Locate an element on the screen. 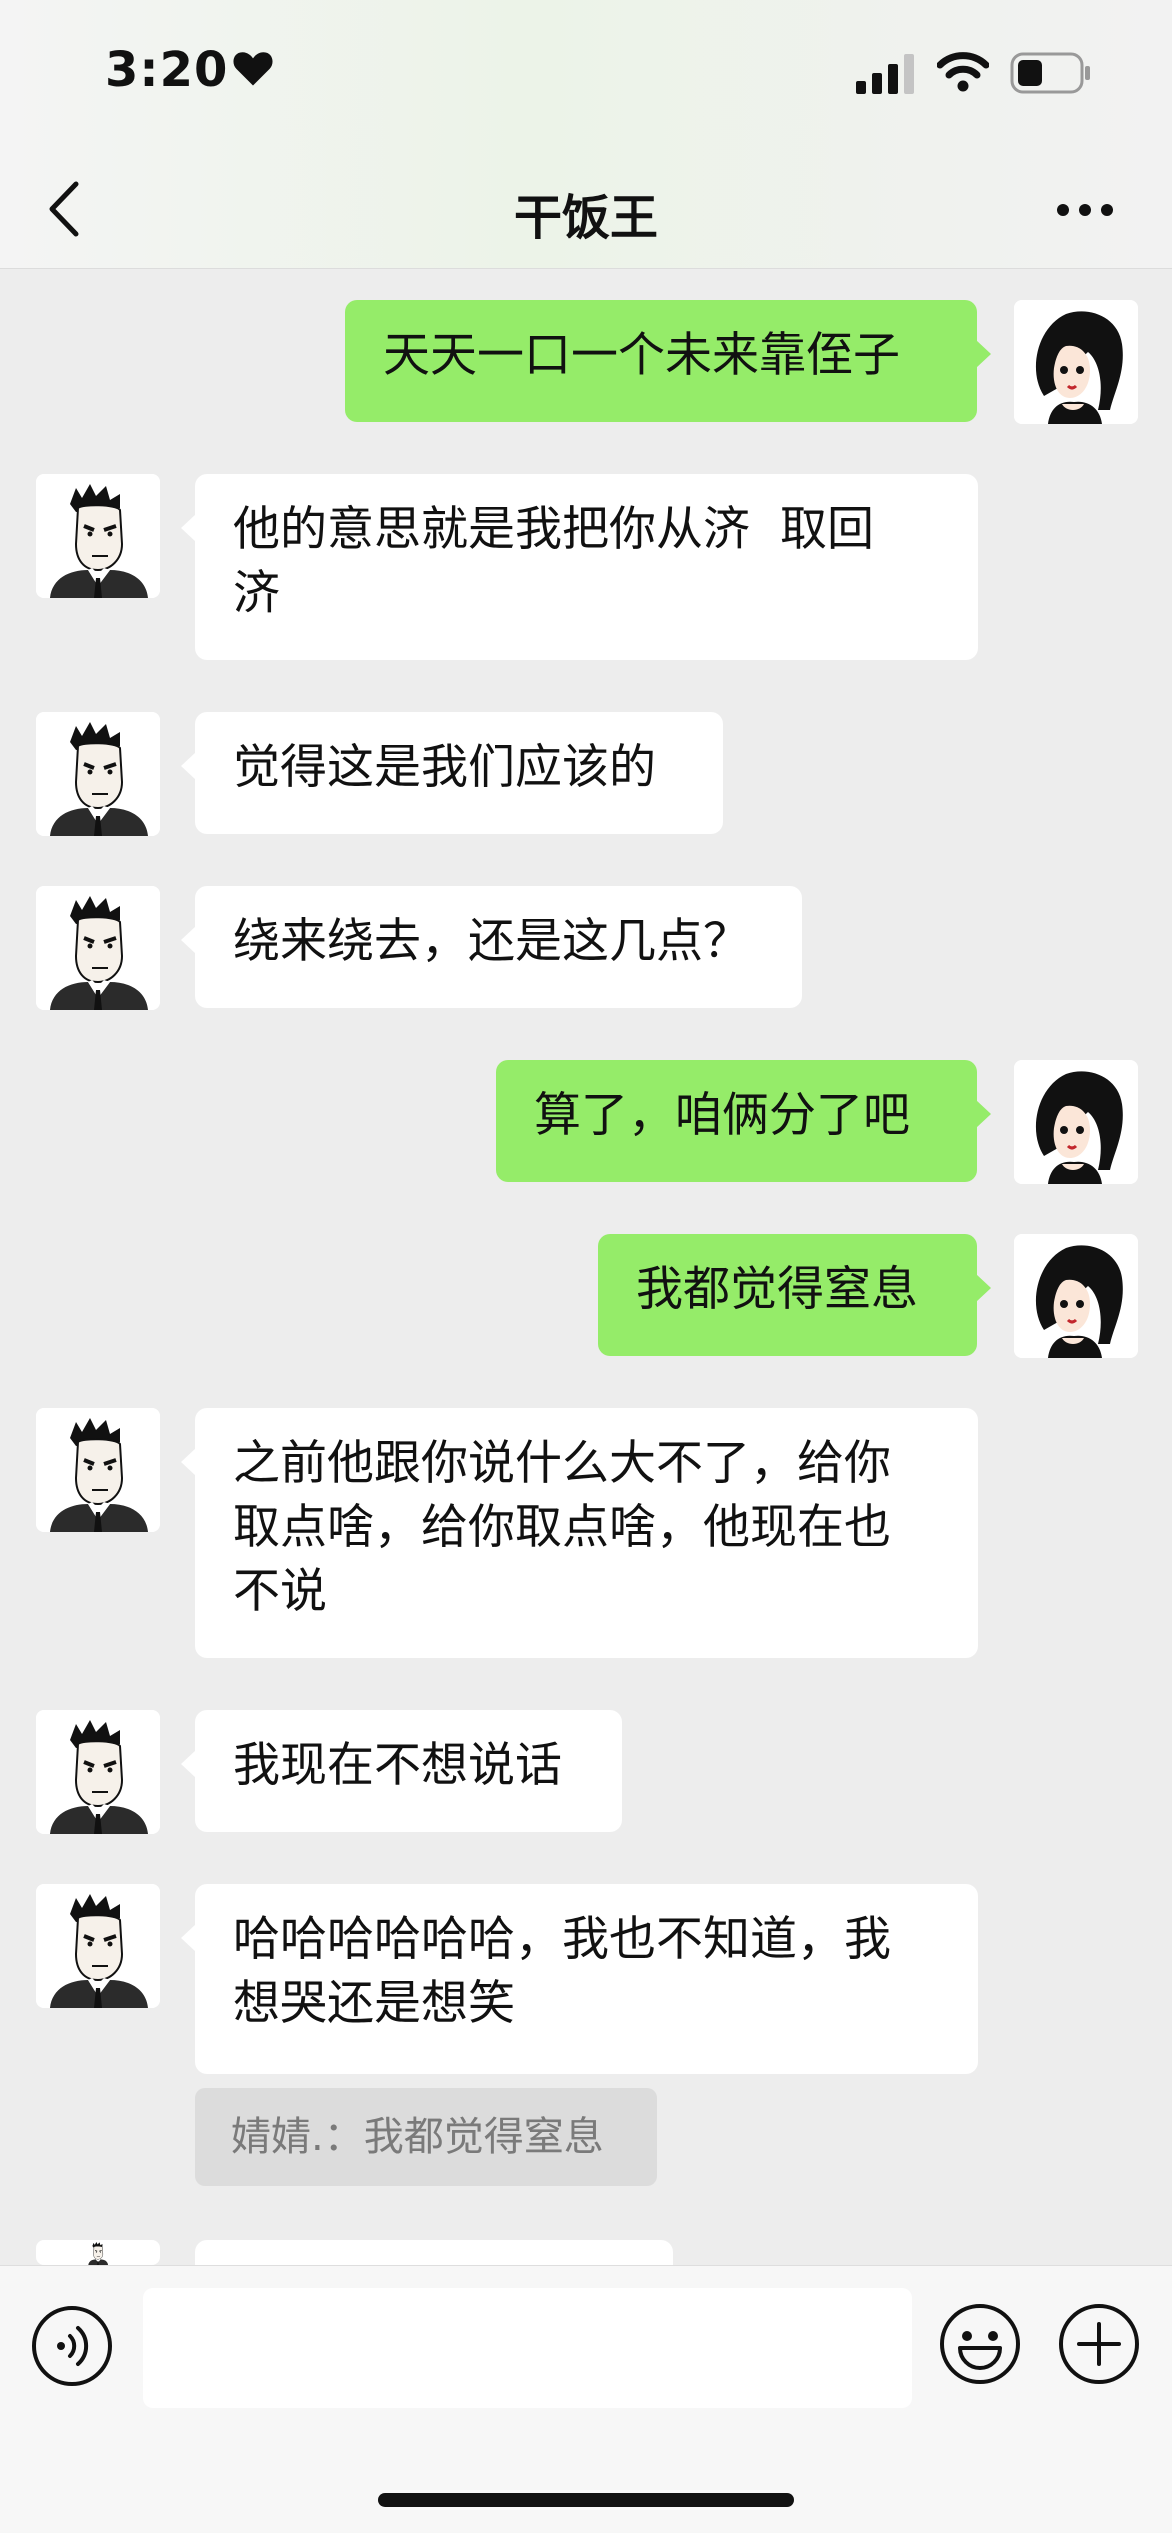 The image size is (1172, 2533). message-text: 不说 is located at coordinates (280, 1591).